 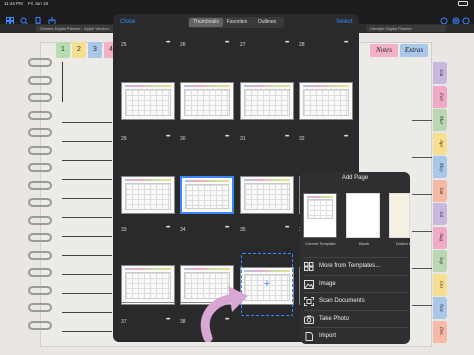 I want to click on template-current, so click(x=320, y=215).